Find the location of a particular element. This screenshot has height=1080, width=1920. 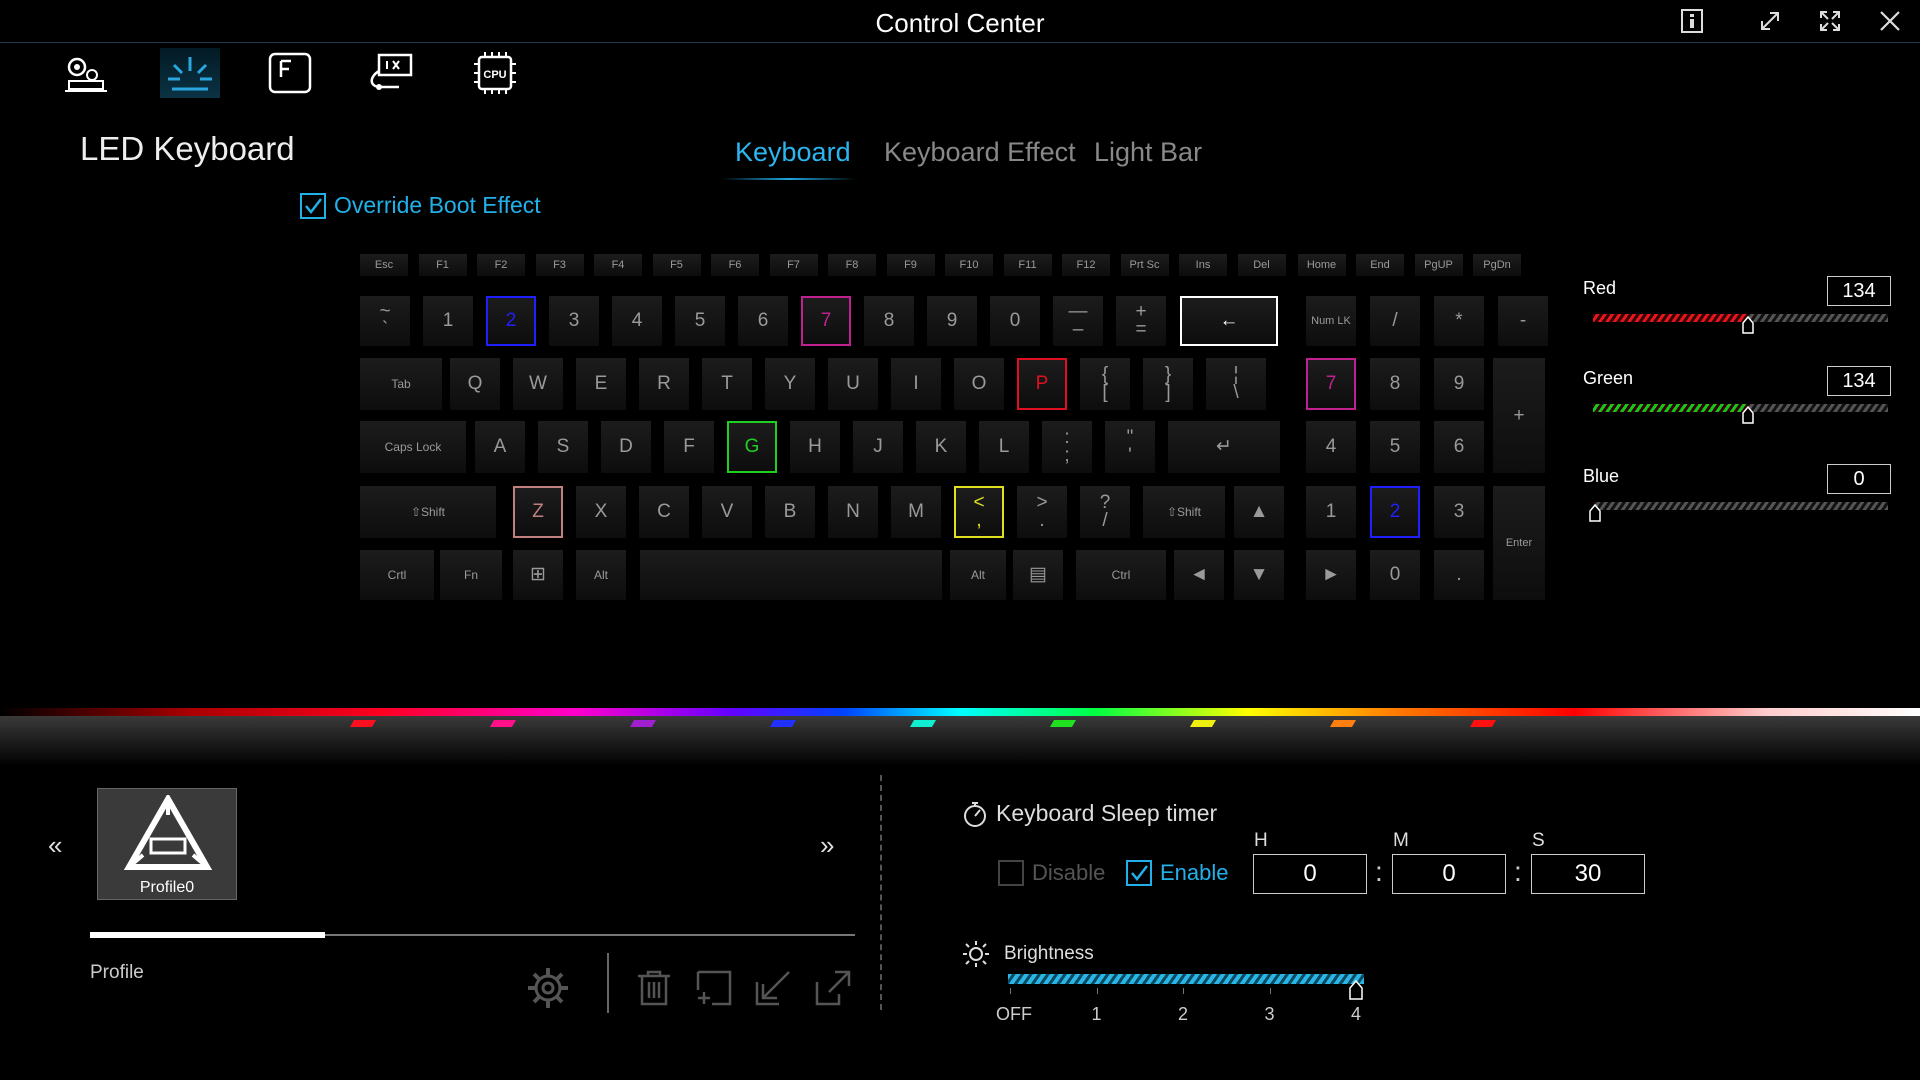

close-button is located at coordinates (1890, 21).